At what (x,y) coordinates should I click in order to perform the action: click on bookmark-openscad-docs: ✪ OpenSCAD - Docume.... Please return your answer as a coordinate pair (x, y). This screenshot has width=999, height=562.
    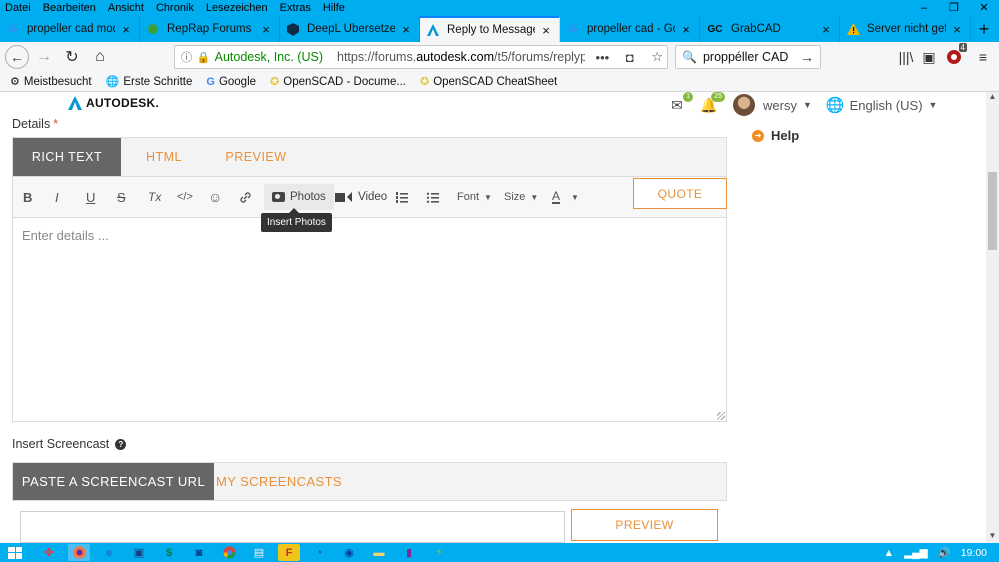
    Looking at the image, I should click on (338, 82).